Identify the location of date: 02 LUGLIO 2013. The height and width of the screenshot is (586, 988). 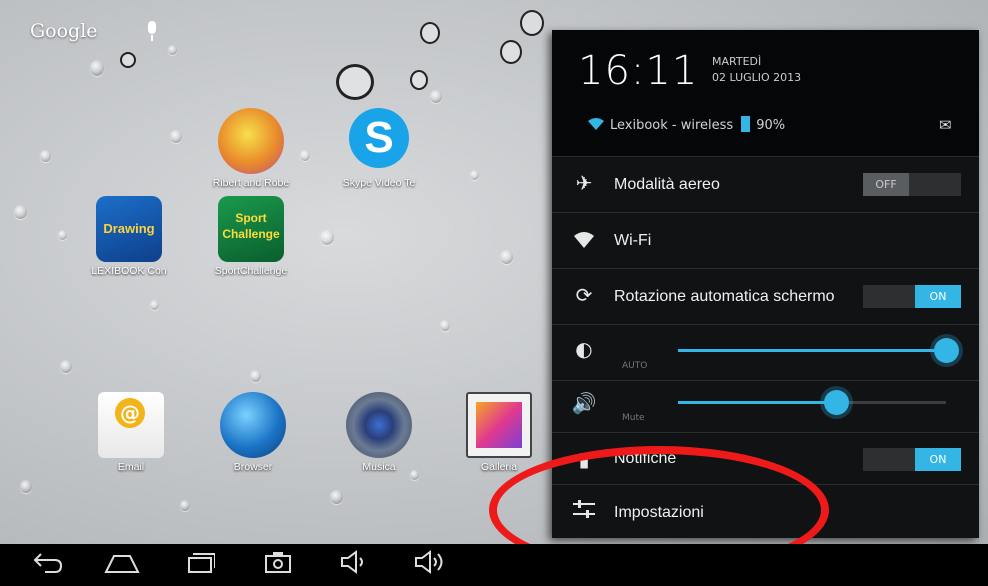
(757, 77).